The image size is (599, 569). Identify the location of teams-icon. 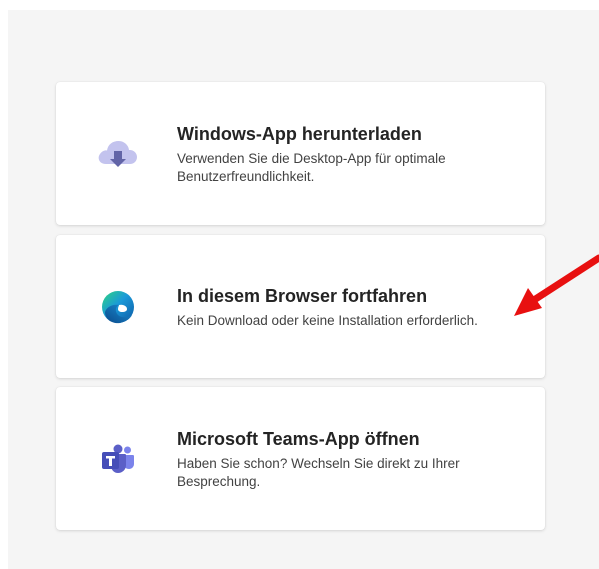
(118, 459).